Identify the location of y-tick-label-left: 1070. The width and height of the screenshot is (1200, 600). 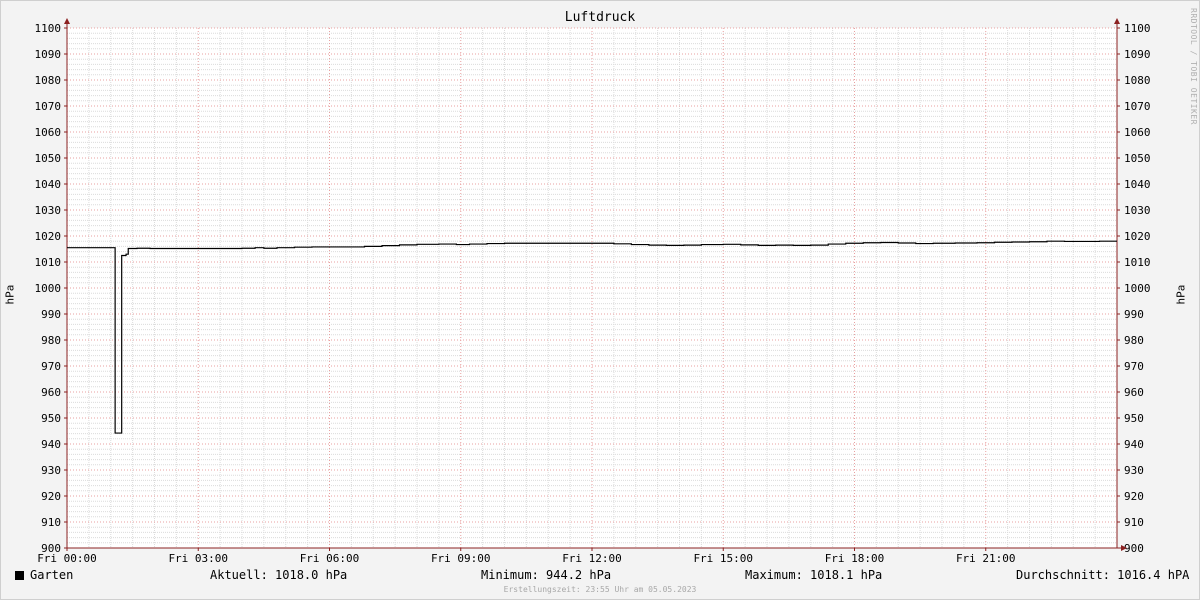
(48, 106).